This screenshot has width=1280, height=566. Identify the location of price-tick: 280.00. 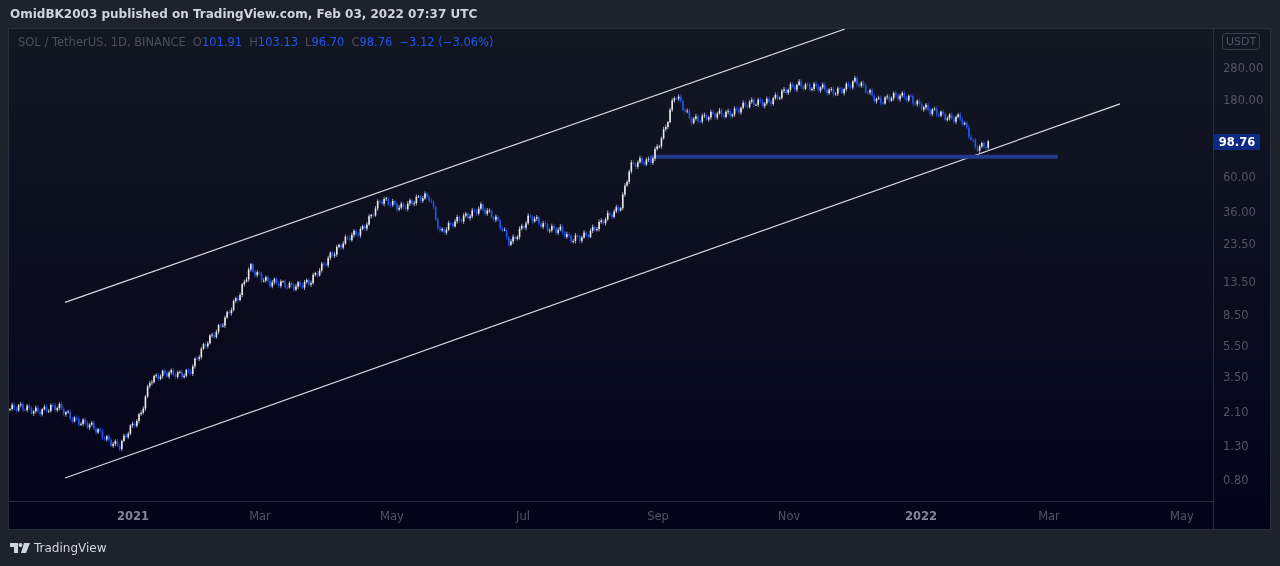
(1243, 68).